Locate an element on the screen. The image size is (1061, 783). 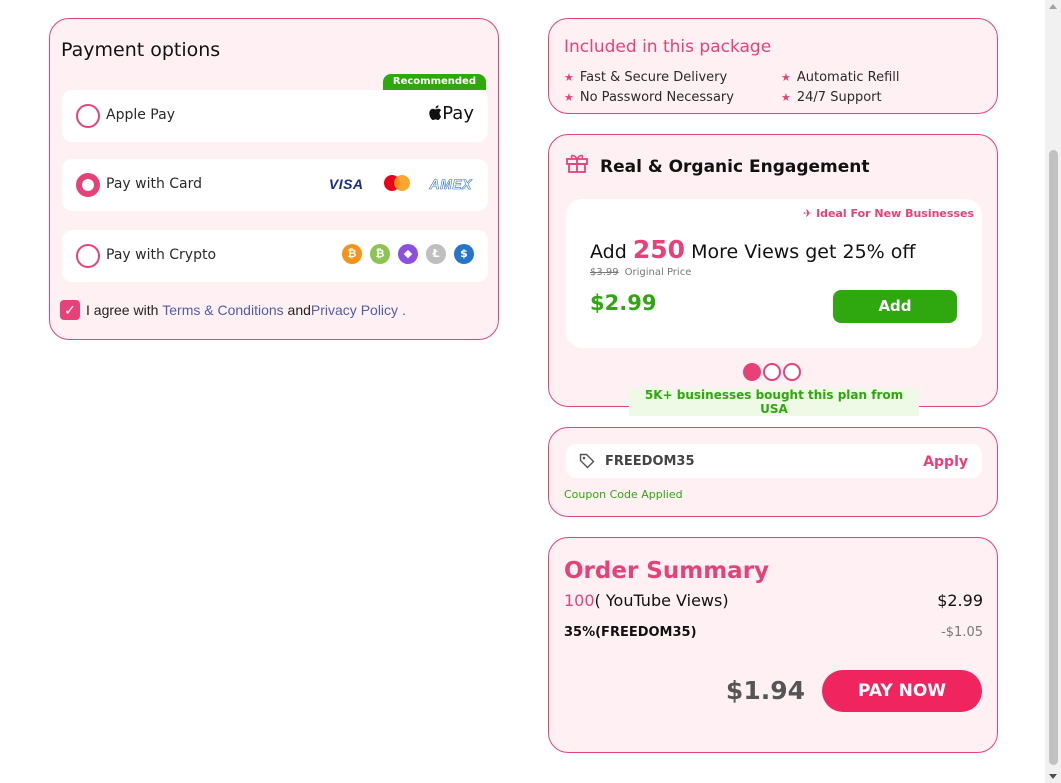
summary-quantity: 100 is located at coordinates (579, 600).